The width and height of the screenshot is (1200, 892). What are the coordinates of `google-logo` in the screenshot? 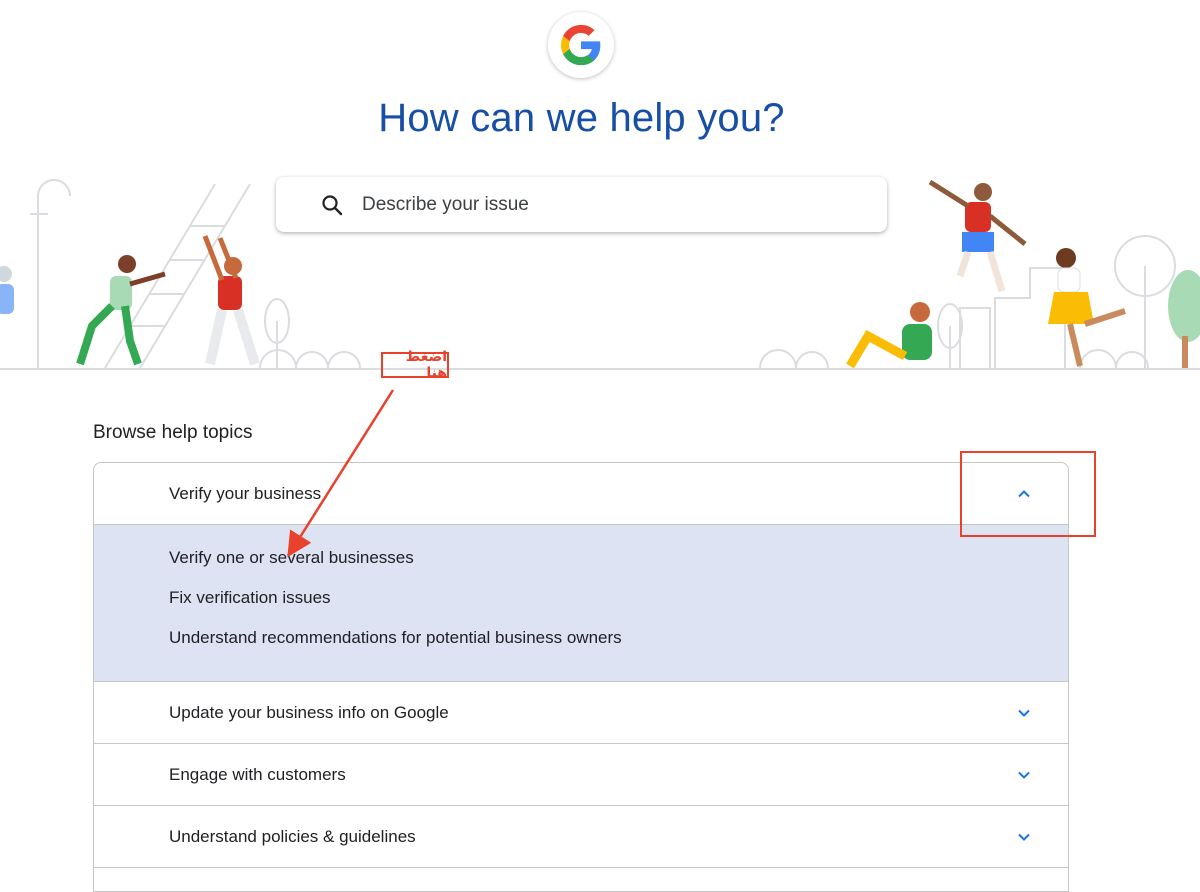 It's located at (581, 45).